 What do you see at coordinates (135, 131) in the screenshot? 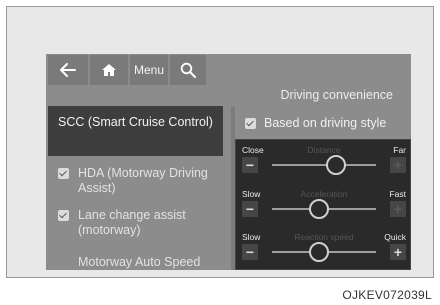
I see `menu-item-scc: SCC (Smart Cruise Control)` at bounding box center [135, 131].